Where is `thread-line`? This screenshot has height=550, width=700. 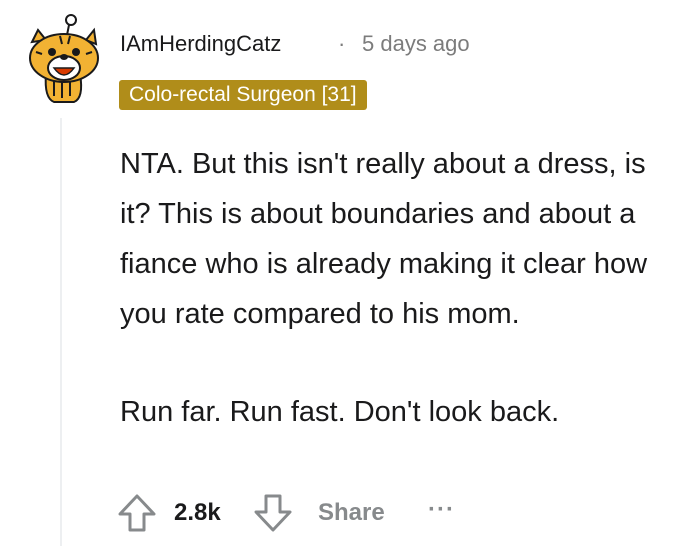 thread-line is located at coordinates (61, 332).